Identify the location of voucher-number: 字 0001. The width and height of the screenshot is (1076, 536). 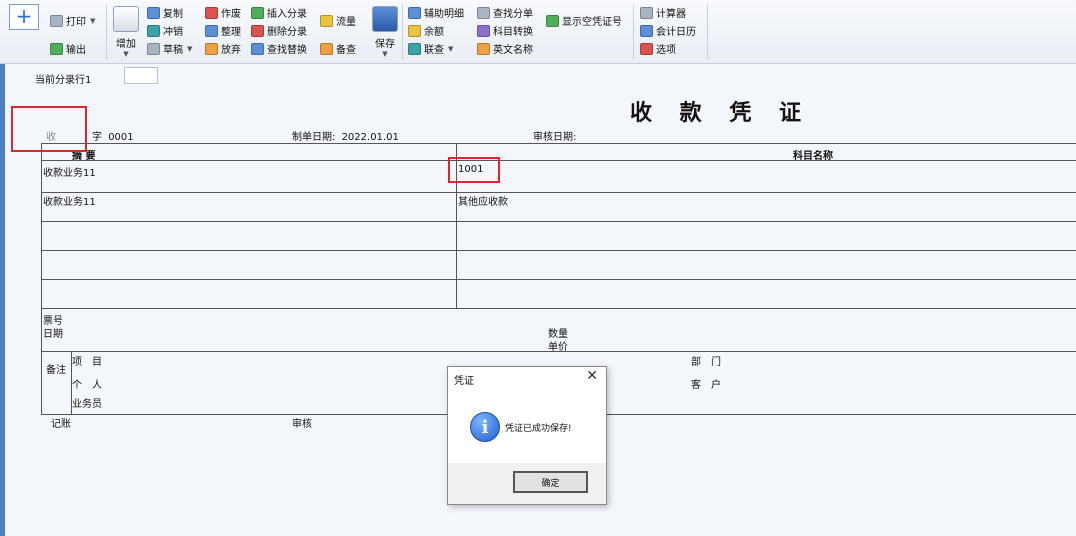
(114, 136).